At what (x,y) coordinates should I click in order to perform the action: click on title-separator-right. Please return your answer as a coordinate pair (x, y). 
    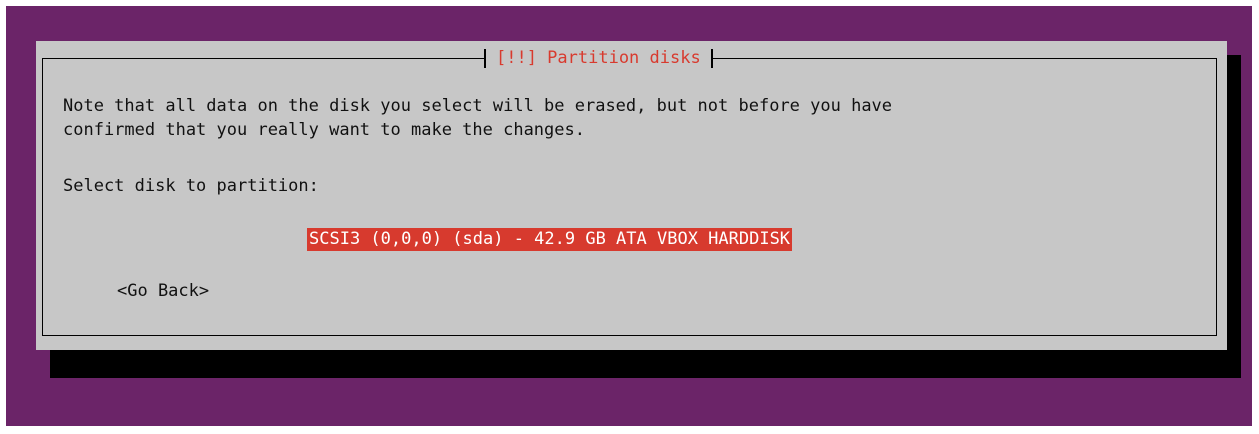
    Looking at the image, I should click on (711, 58).